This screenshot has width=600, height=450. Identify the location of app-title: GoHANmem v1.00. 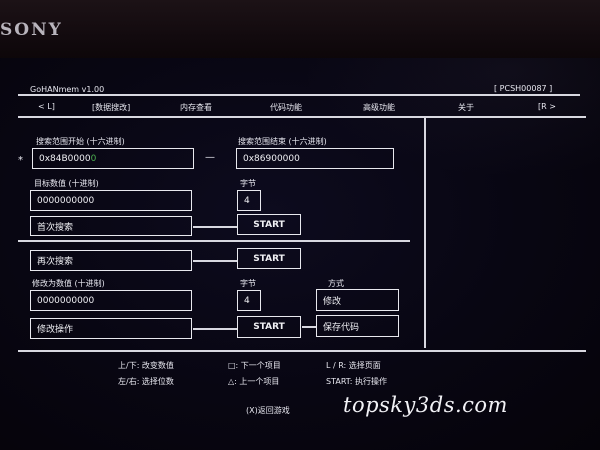
(67, 89).